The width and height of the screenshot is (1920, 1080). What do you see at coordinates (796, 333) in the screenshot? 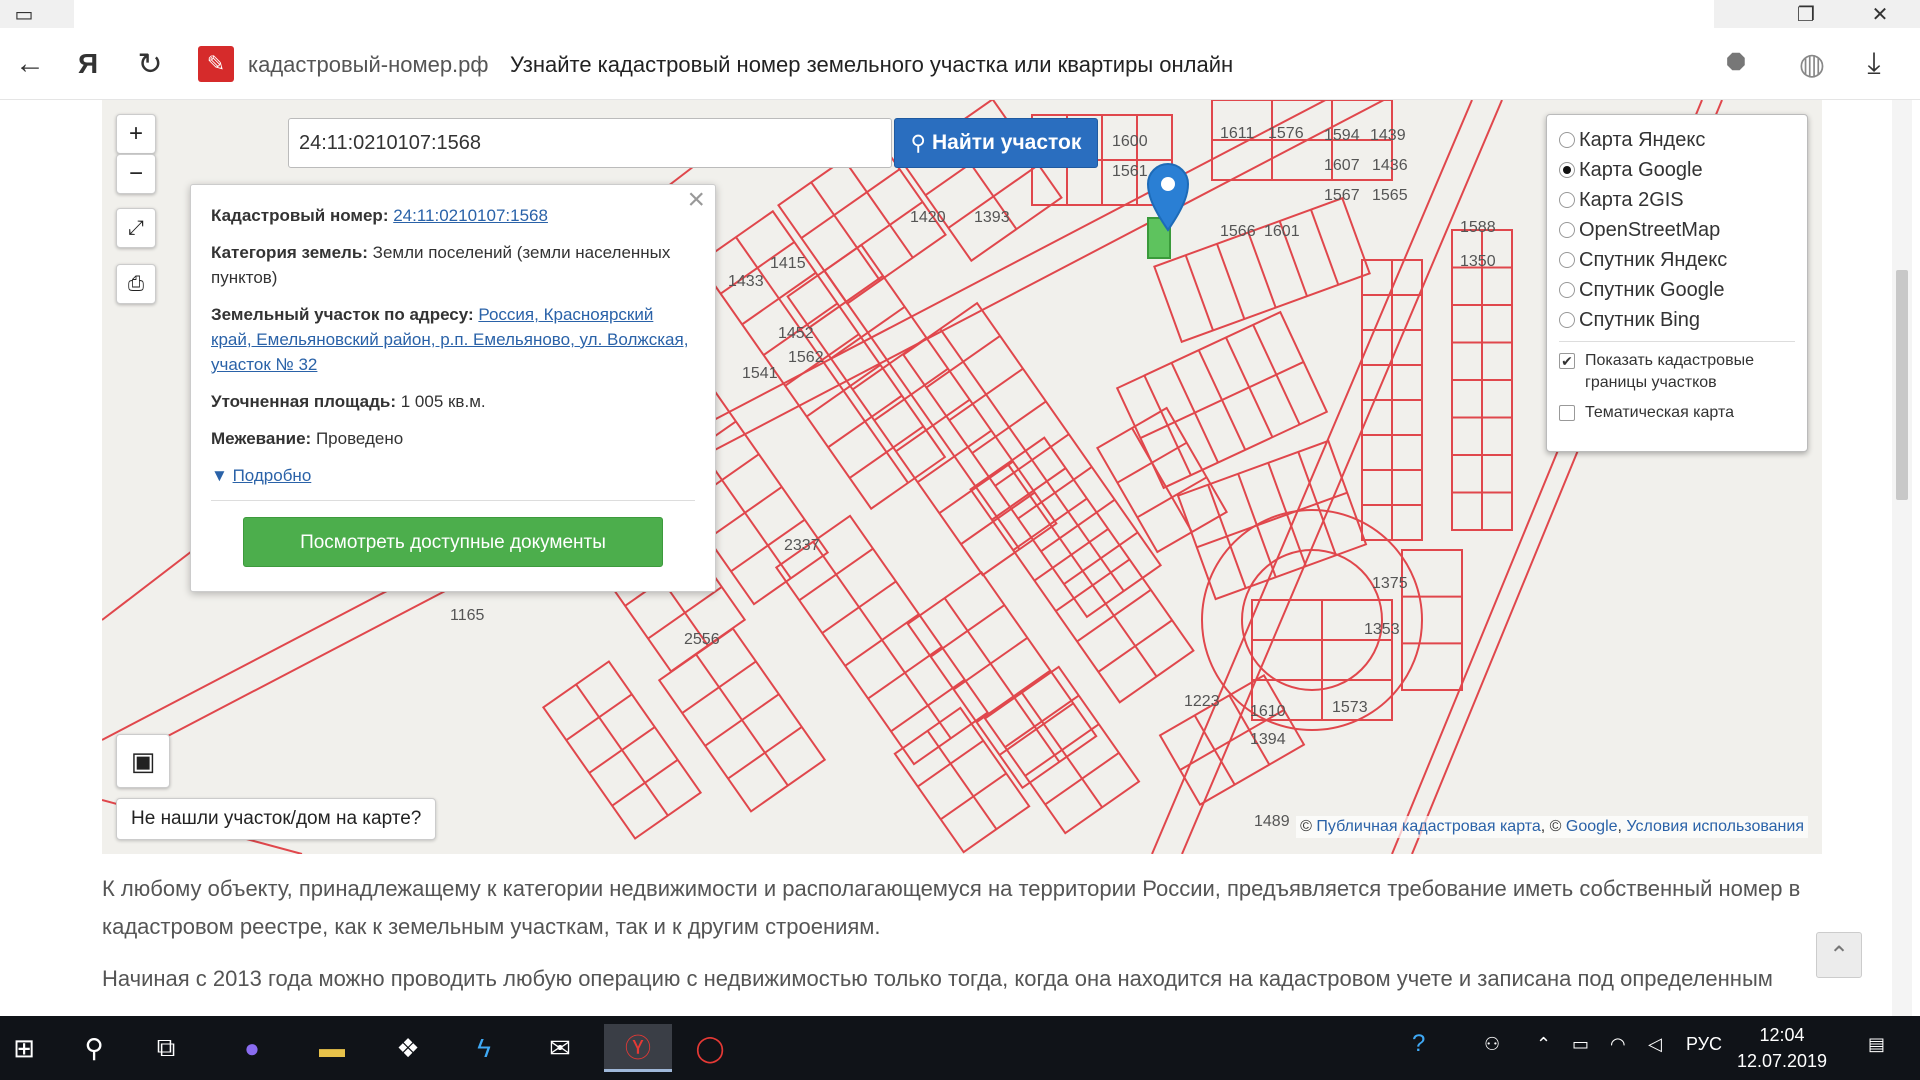
I see `parcel-number-label: 1452` at bounding box center [796, 333].